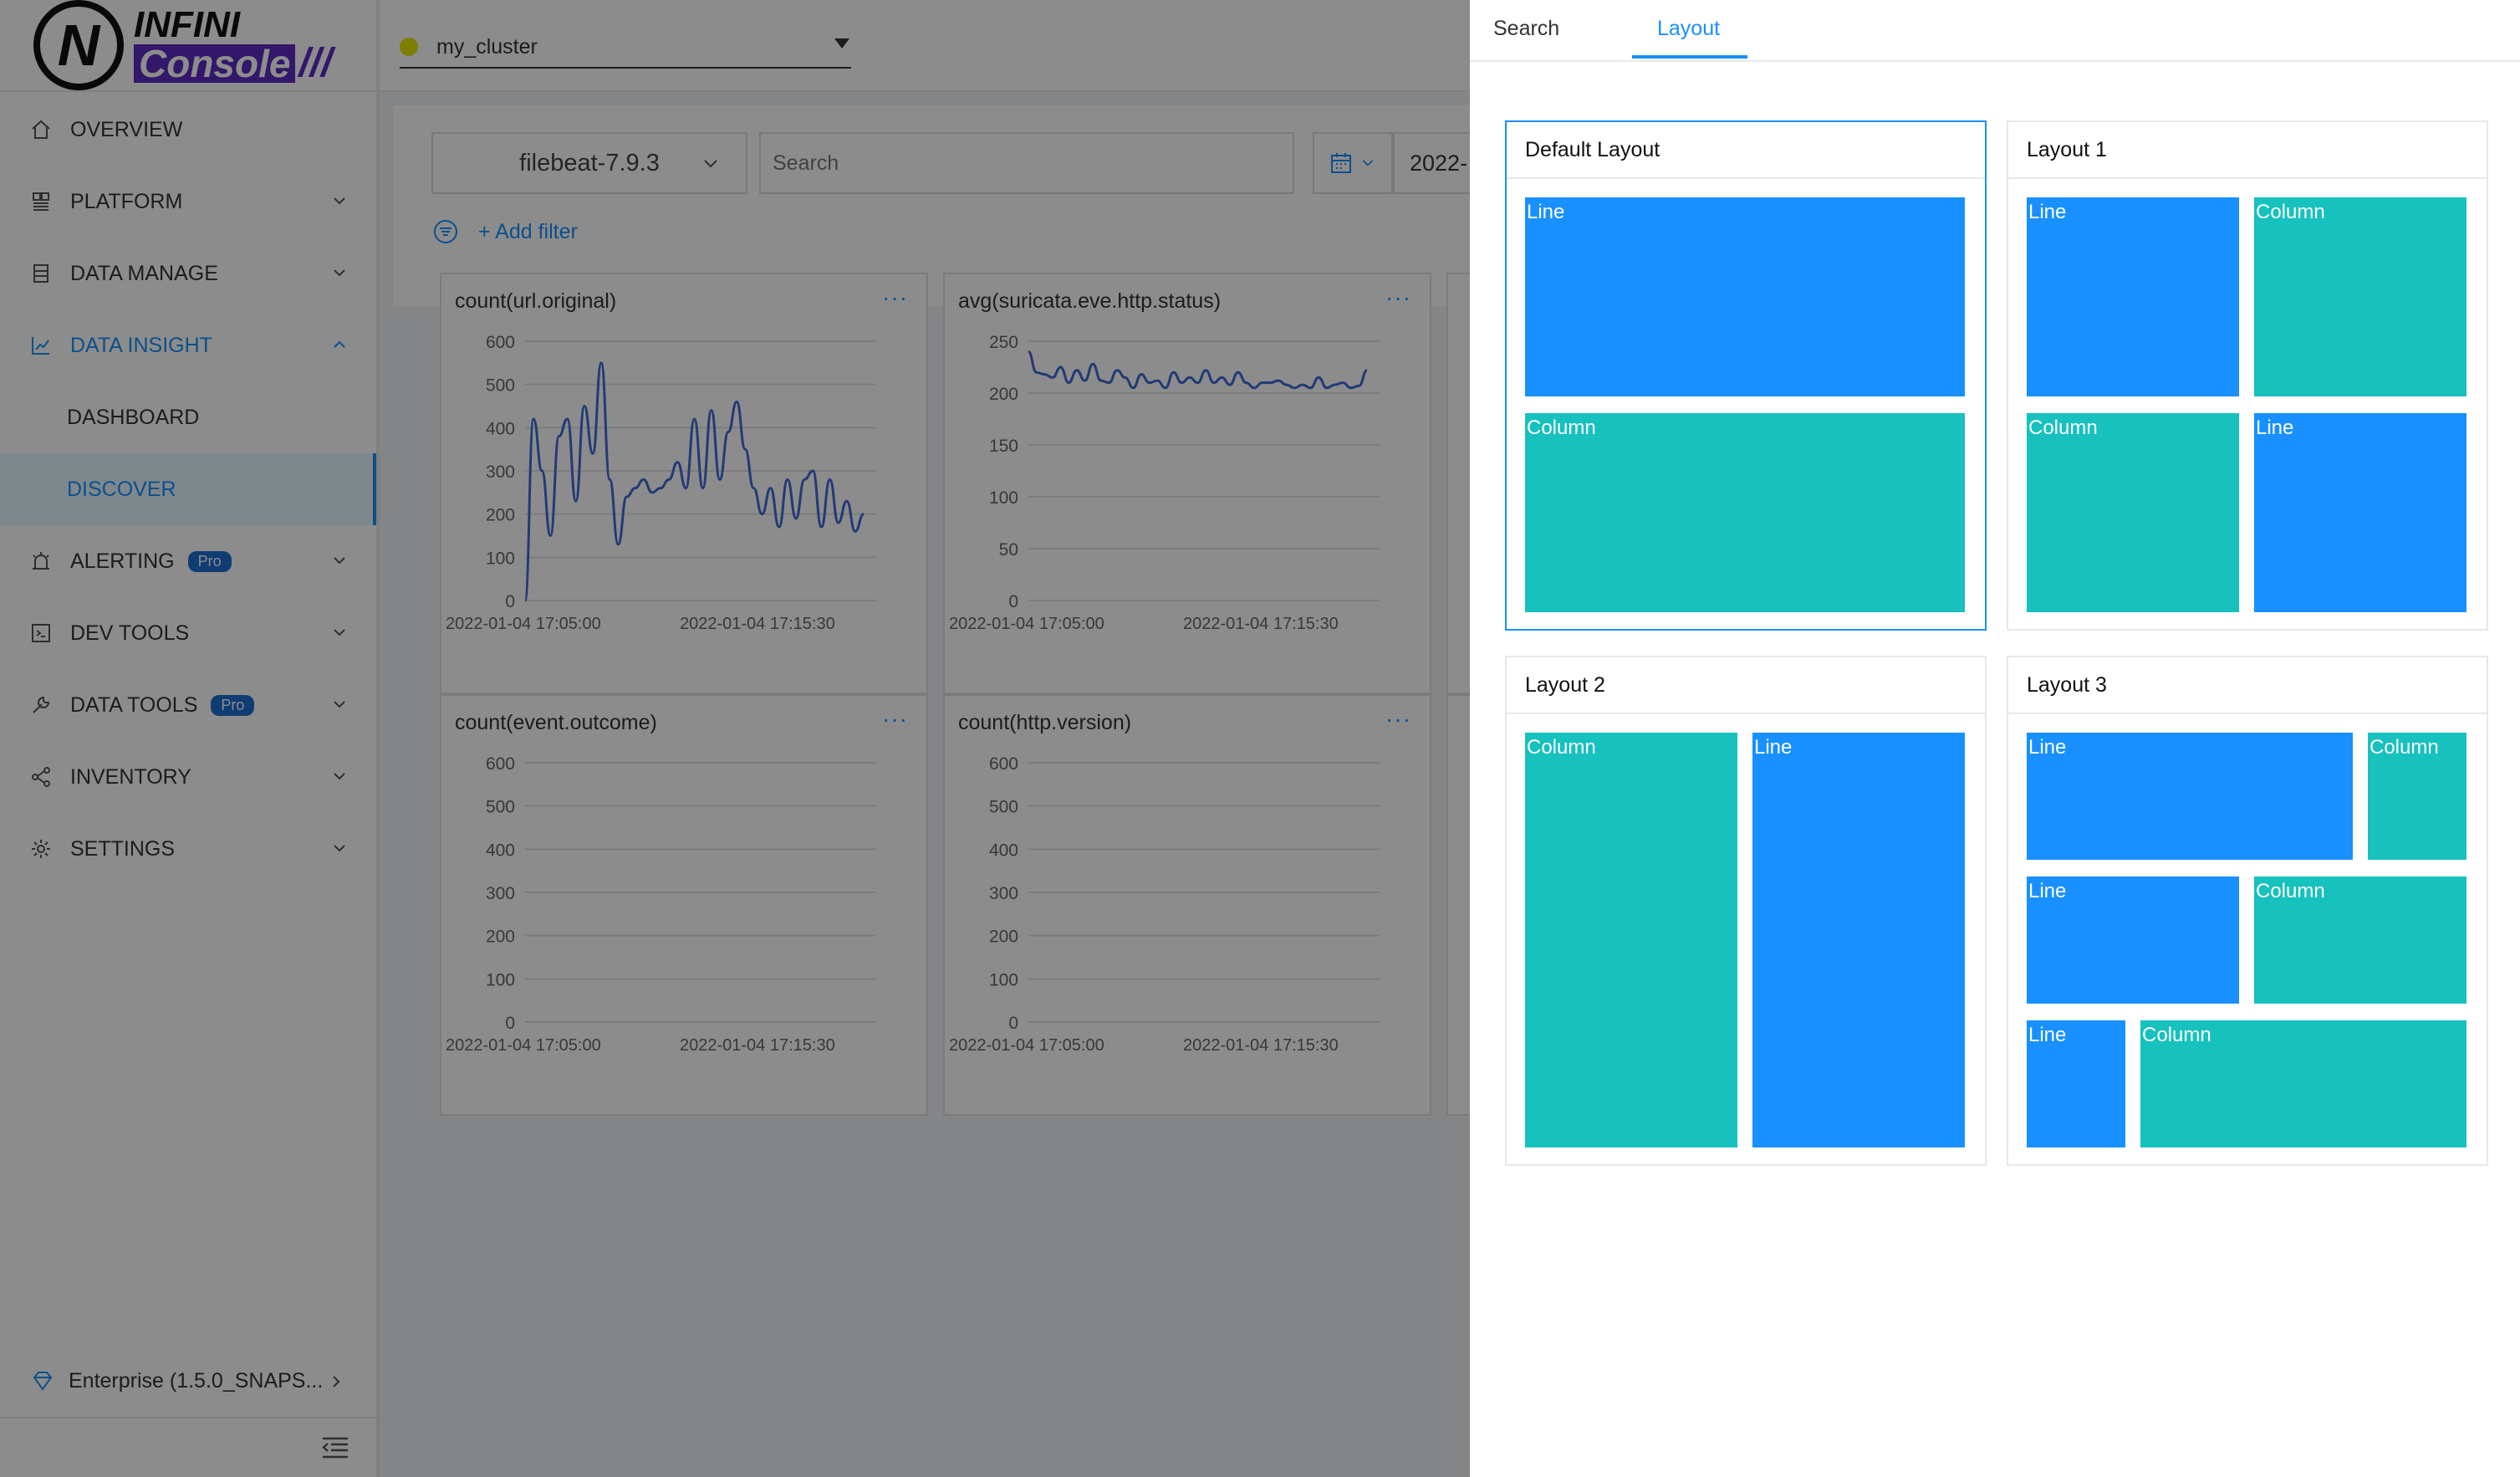 This screenshot has width=2520, height=1477. I want to click on tab-ink-bar, so click(1689, 57).